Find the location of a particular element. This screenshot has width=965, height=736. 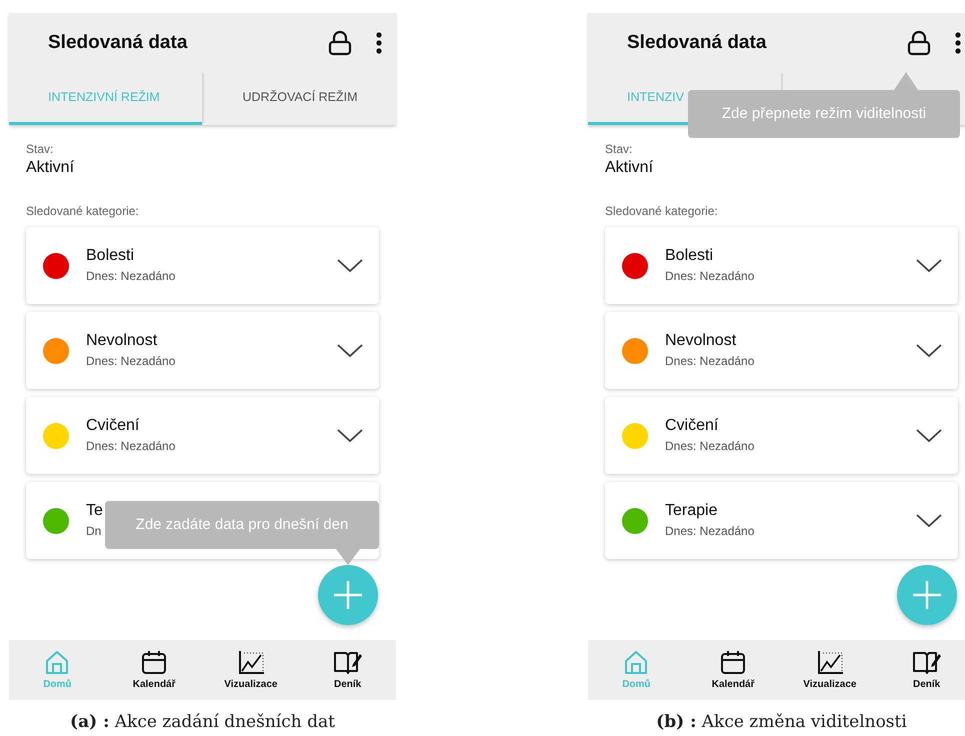

tab: UDRŽOVACÍ REŽIM is located at coordinates (299, 99).